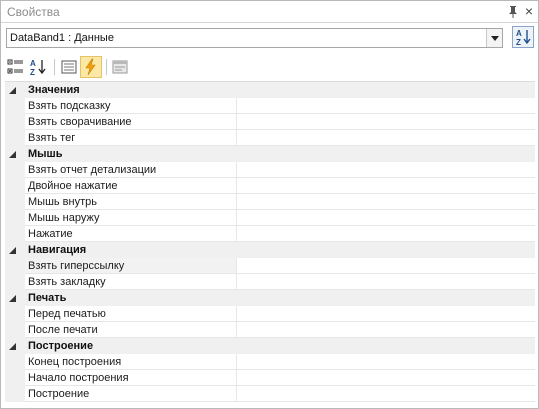  I want to click on property-row: Взять подсказку, so click(270, 106).